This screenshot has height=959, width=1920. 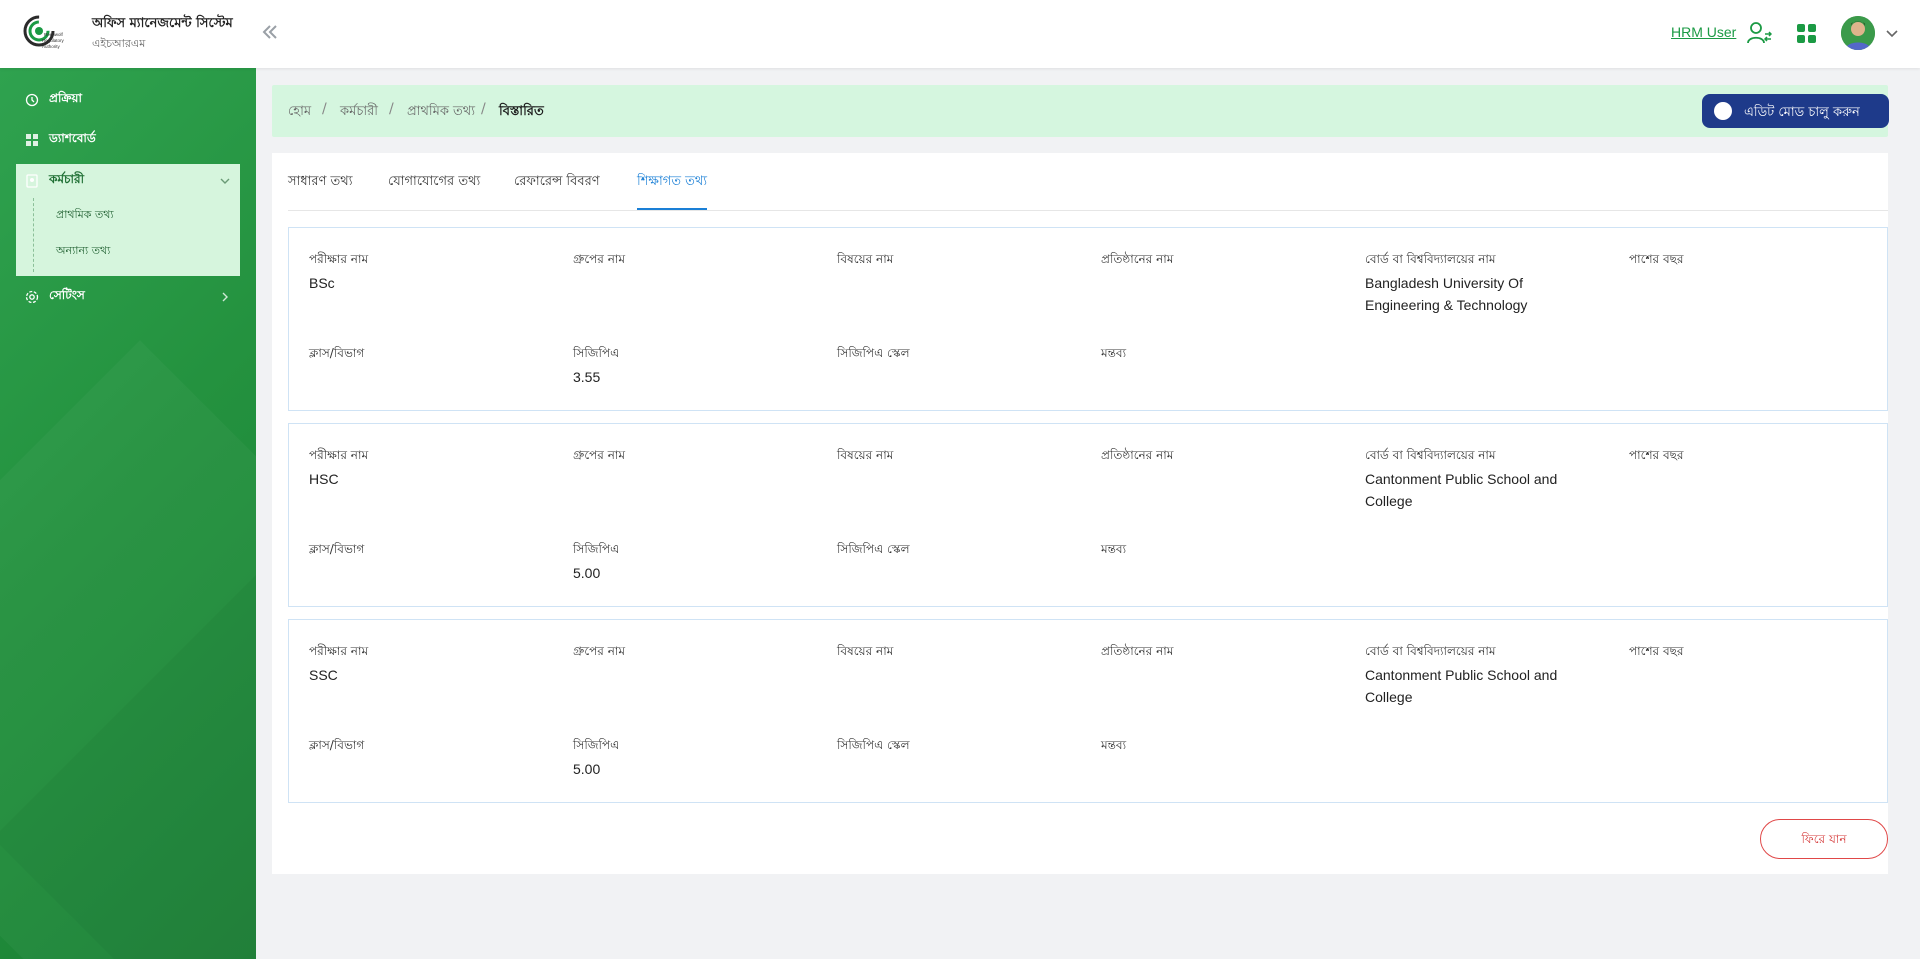 I want to click on tree-line, so click(x=33, y=235).